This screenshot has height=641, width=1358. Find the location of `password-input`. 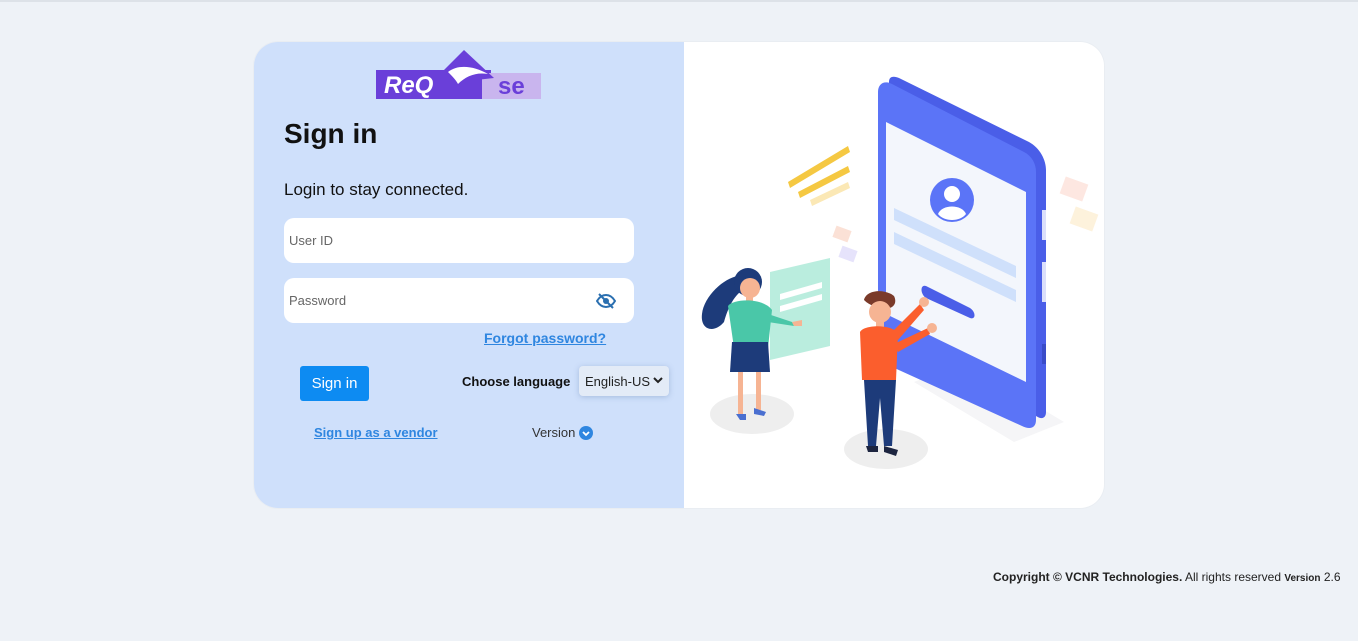

password-input is located at coordinates (459, 300).